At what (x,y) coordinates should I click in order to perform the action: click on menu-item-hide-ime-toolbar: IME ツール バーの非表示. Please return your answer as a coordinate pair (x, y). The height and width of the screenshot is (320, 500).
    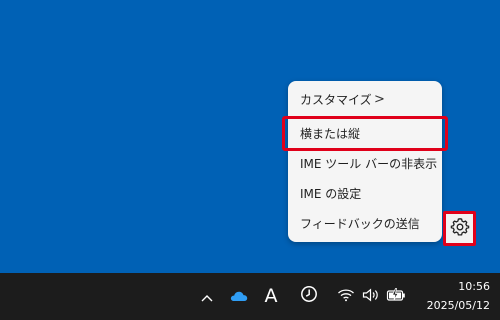
    Looking at the image, I should click on (365, 164).